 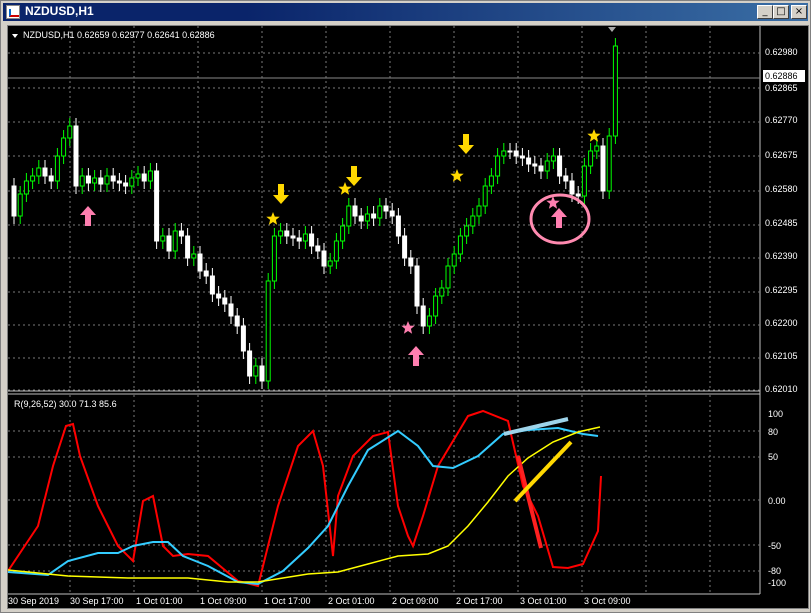 I want to click on level-label: -50, so click(x=774, y=546).